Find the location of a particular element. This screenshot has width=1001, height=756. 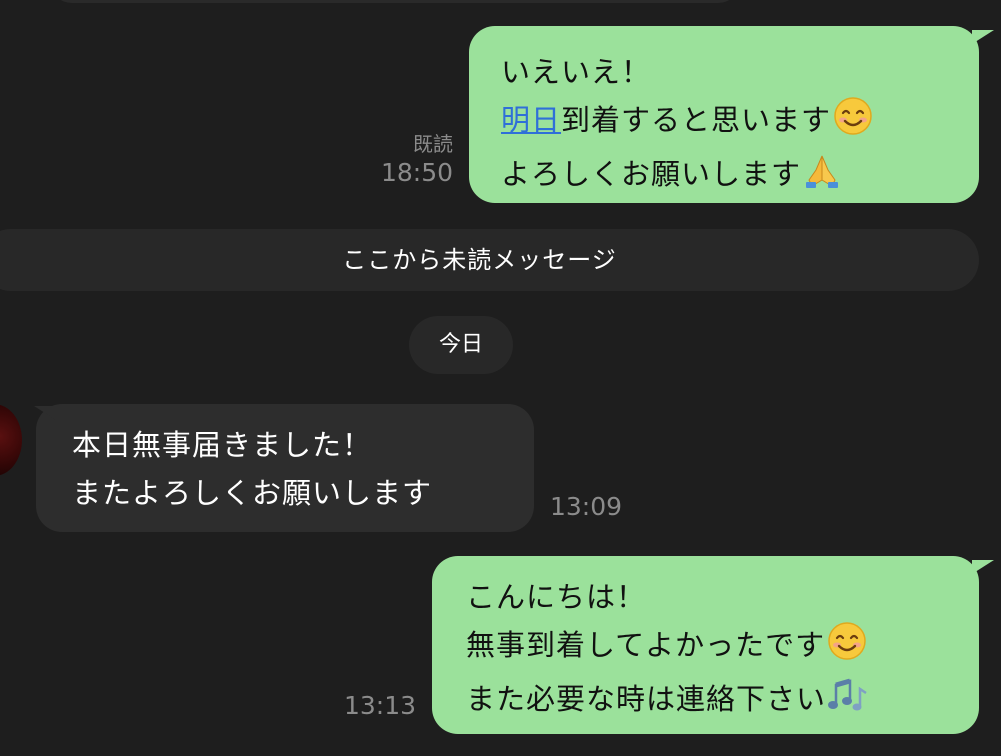

message-time: 13:09 is located at coordinates (586, 506).